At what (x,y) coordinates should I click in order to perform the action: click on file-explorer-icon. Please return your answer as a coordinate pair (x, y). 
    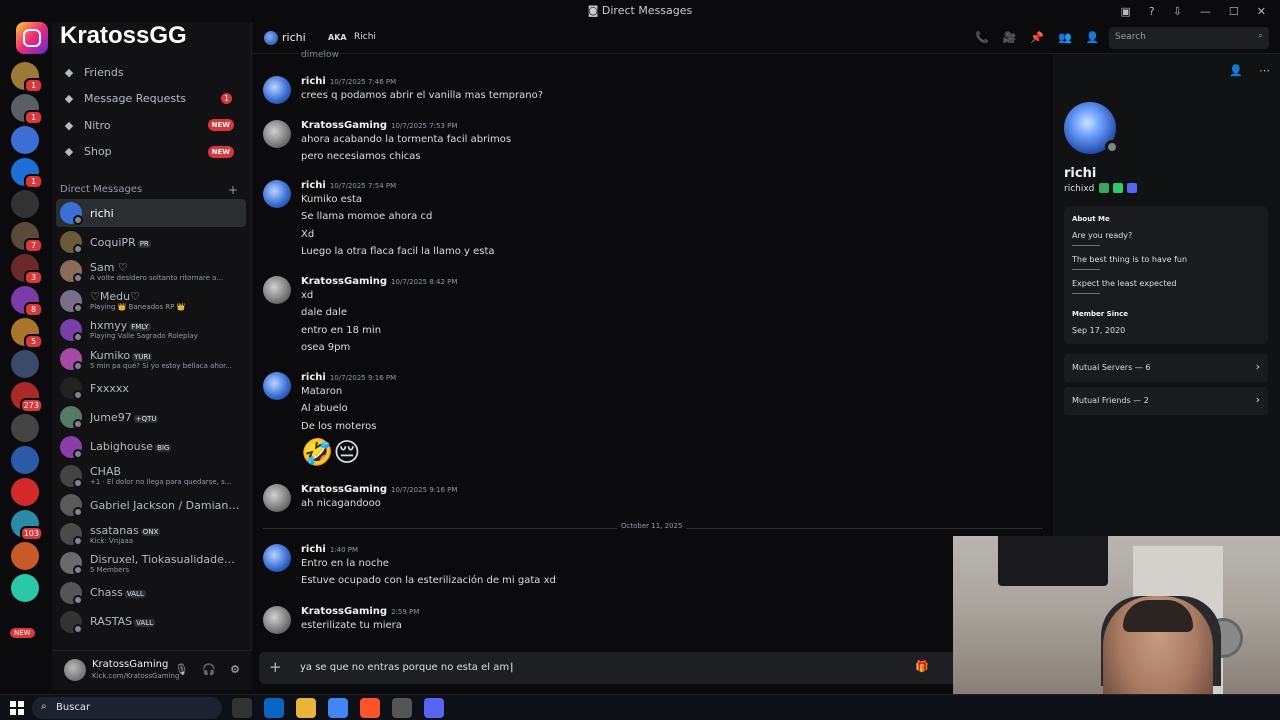
    Looking at the image, I should click on (306, 708).